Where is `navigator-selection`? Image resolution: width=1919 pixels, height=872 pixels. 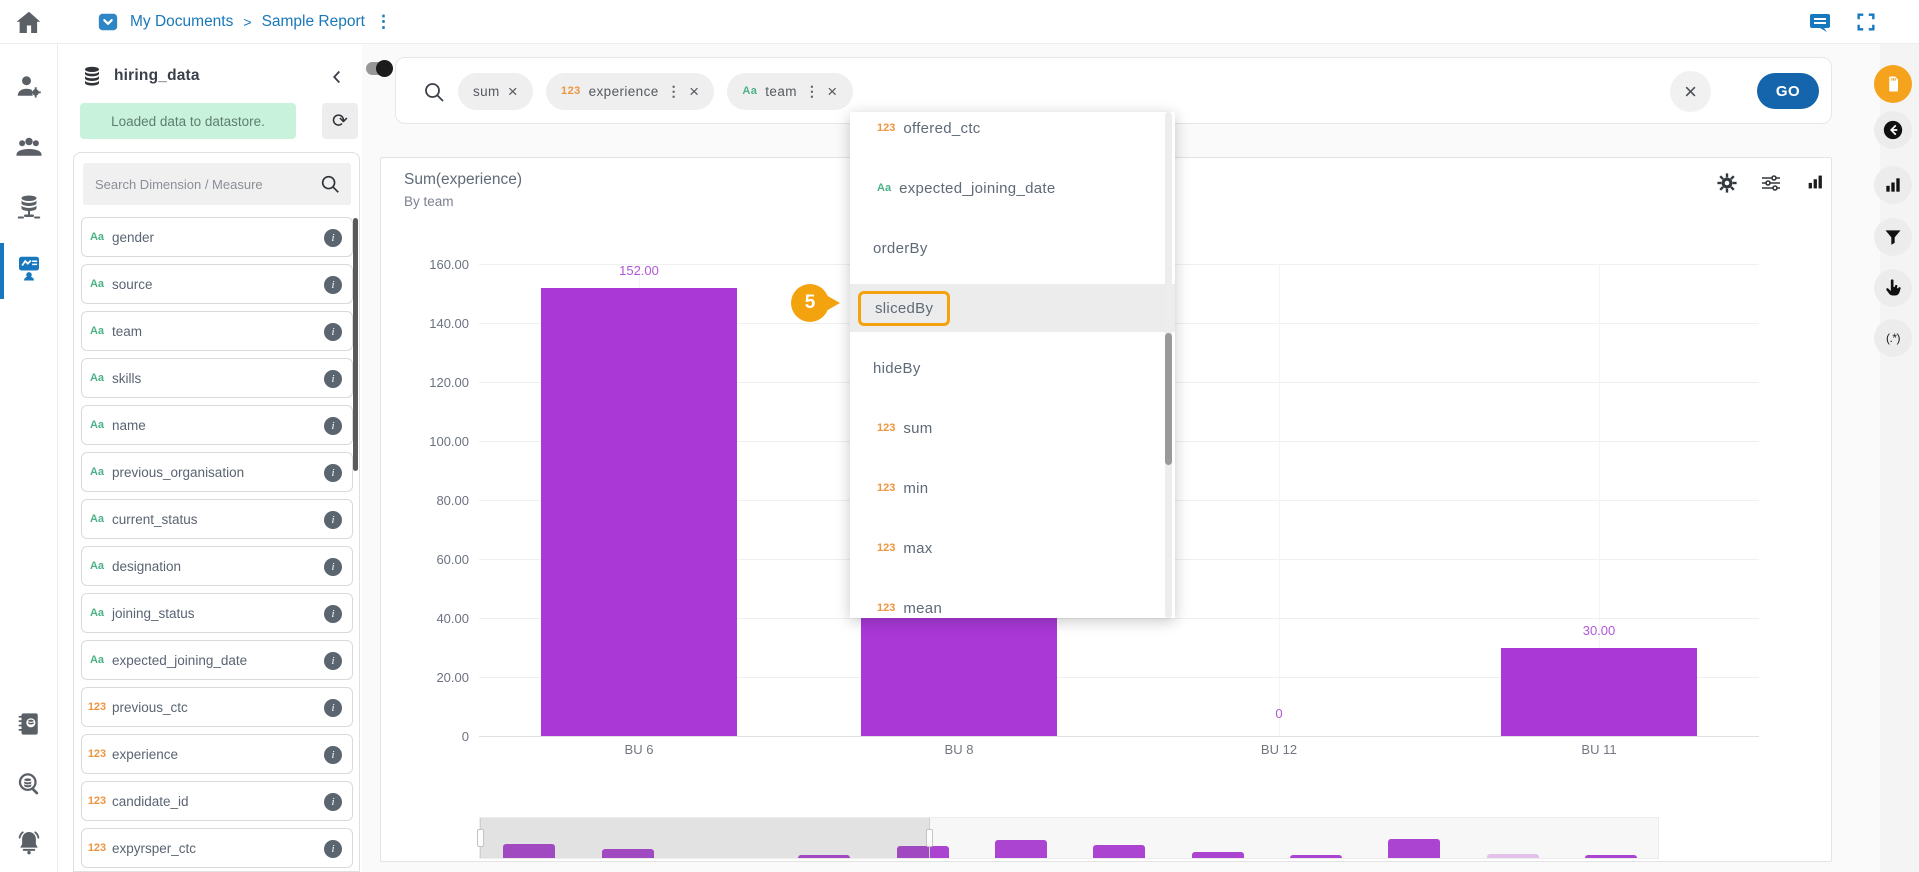
navigator-selection is located at coordinates (705, 838).